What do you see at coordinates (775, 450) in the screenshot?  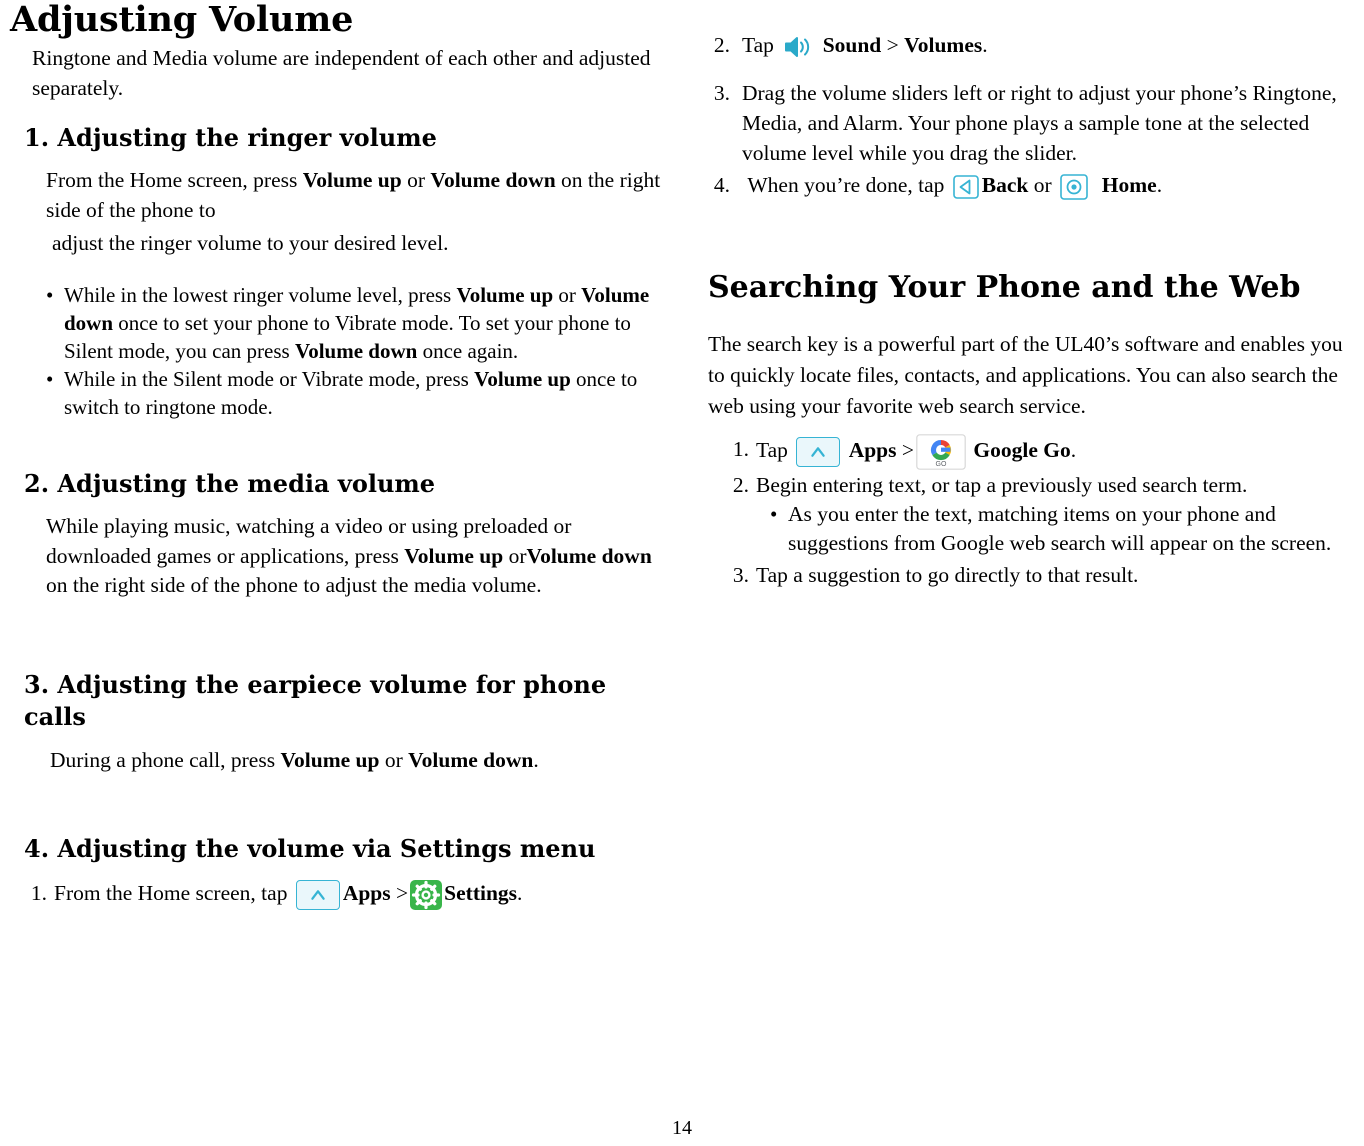 I see `search-s1-text: Tap` at bounding box center [775, 450].